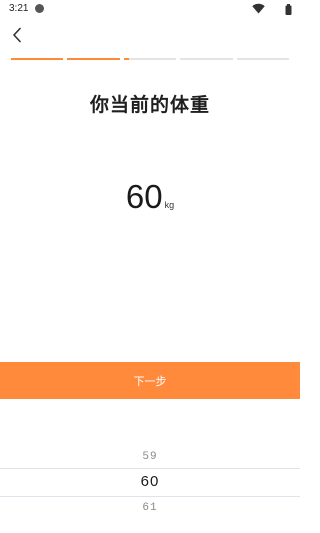 Image resolution: width=320 pixels, height=533 pixels. I want to click on weight-display: 60 kg, so click(150, 197).